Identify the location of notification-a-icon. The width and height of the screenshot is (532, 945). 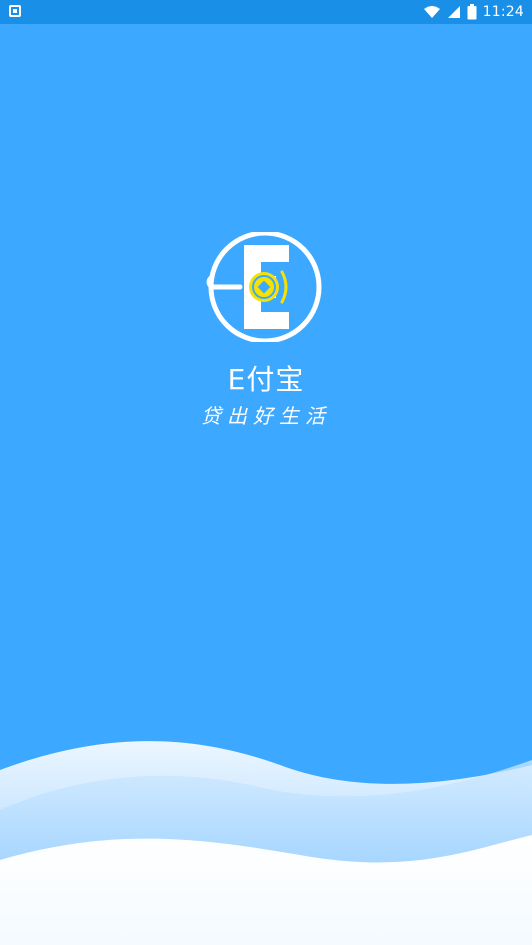
(15, 11).